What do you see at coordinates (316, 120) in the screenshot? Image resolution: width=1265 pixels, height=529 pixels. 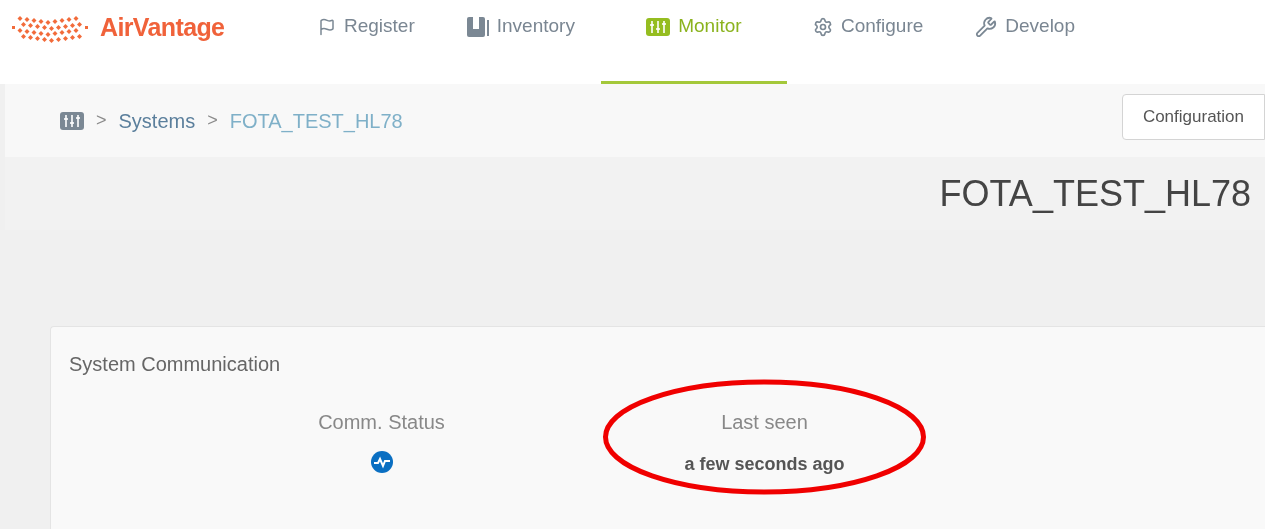 I see `breadcrumb-link: FOTA_TEST_HL78` at bounding box center [316, 120].